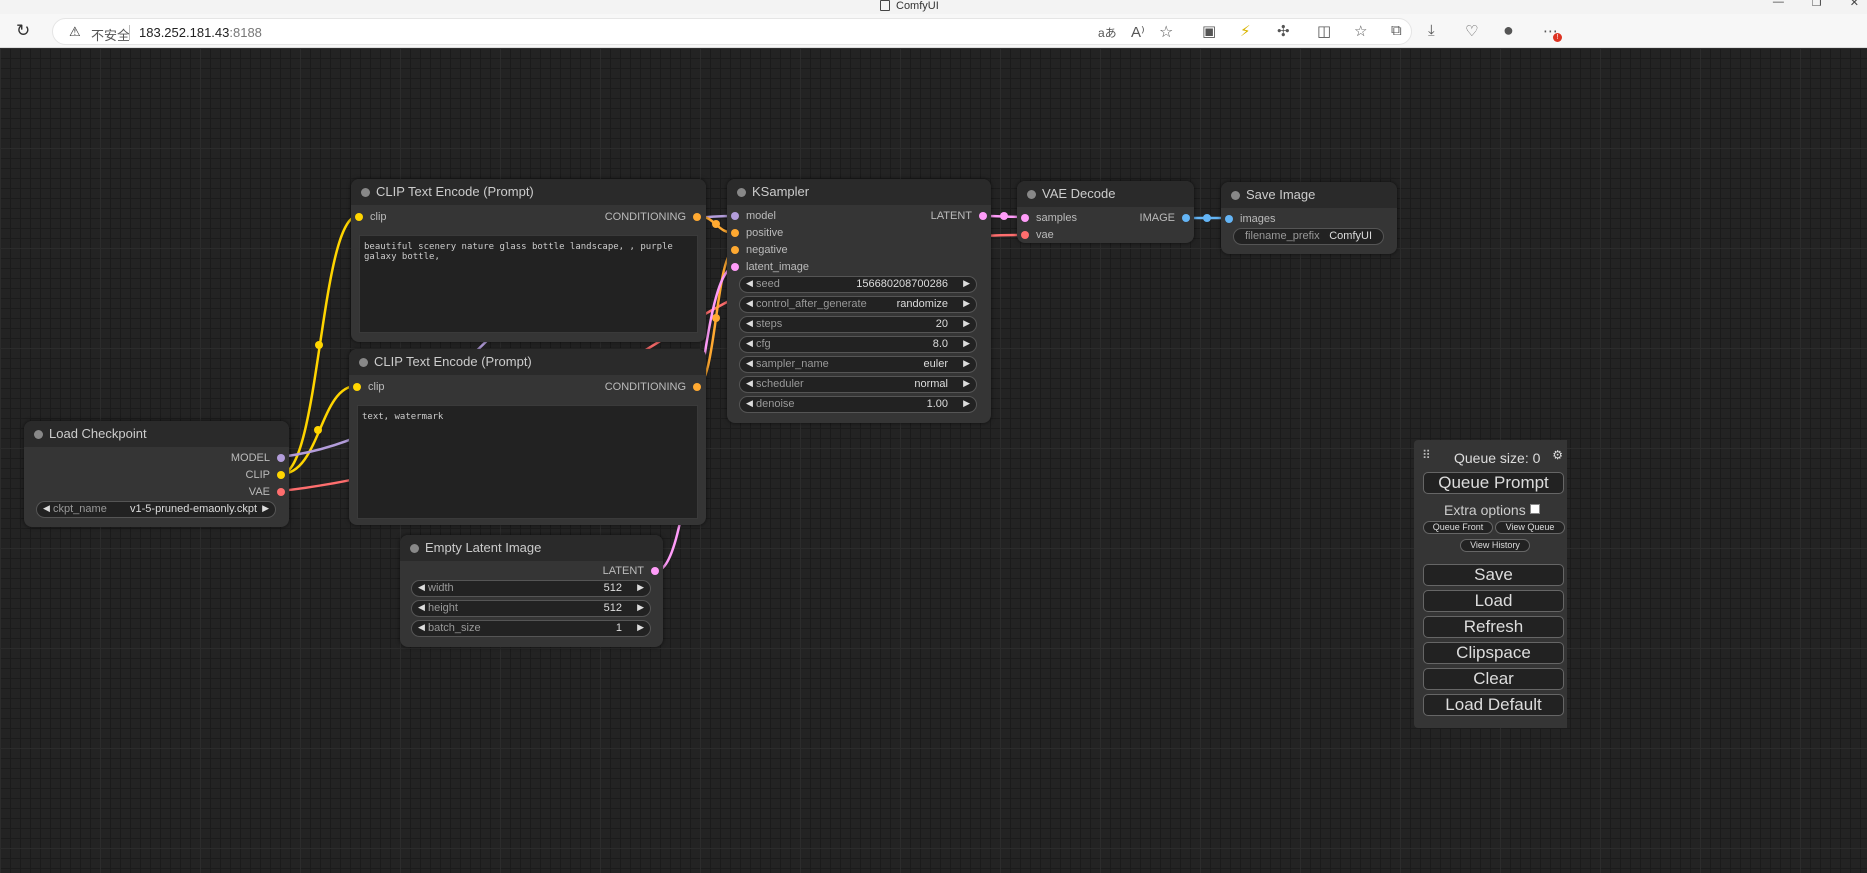  What do you see at coordinates (1138, 32) in the screenshot?
I see `read-aloud-icon: A⁾` at bounding box center [1138, 32].